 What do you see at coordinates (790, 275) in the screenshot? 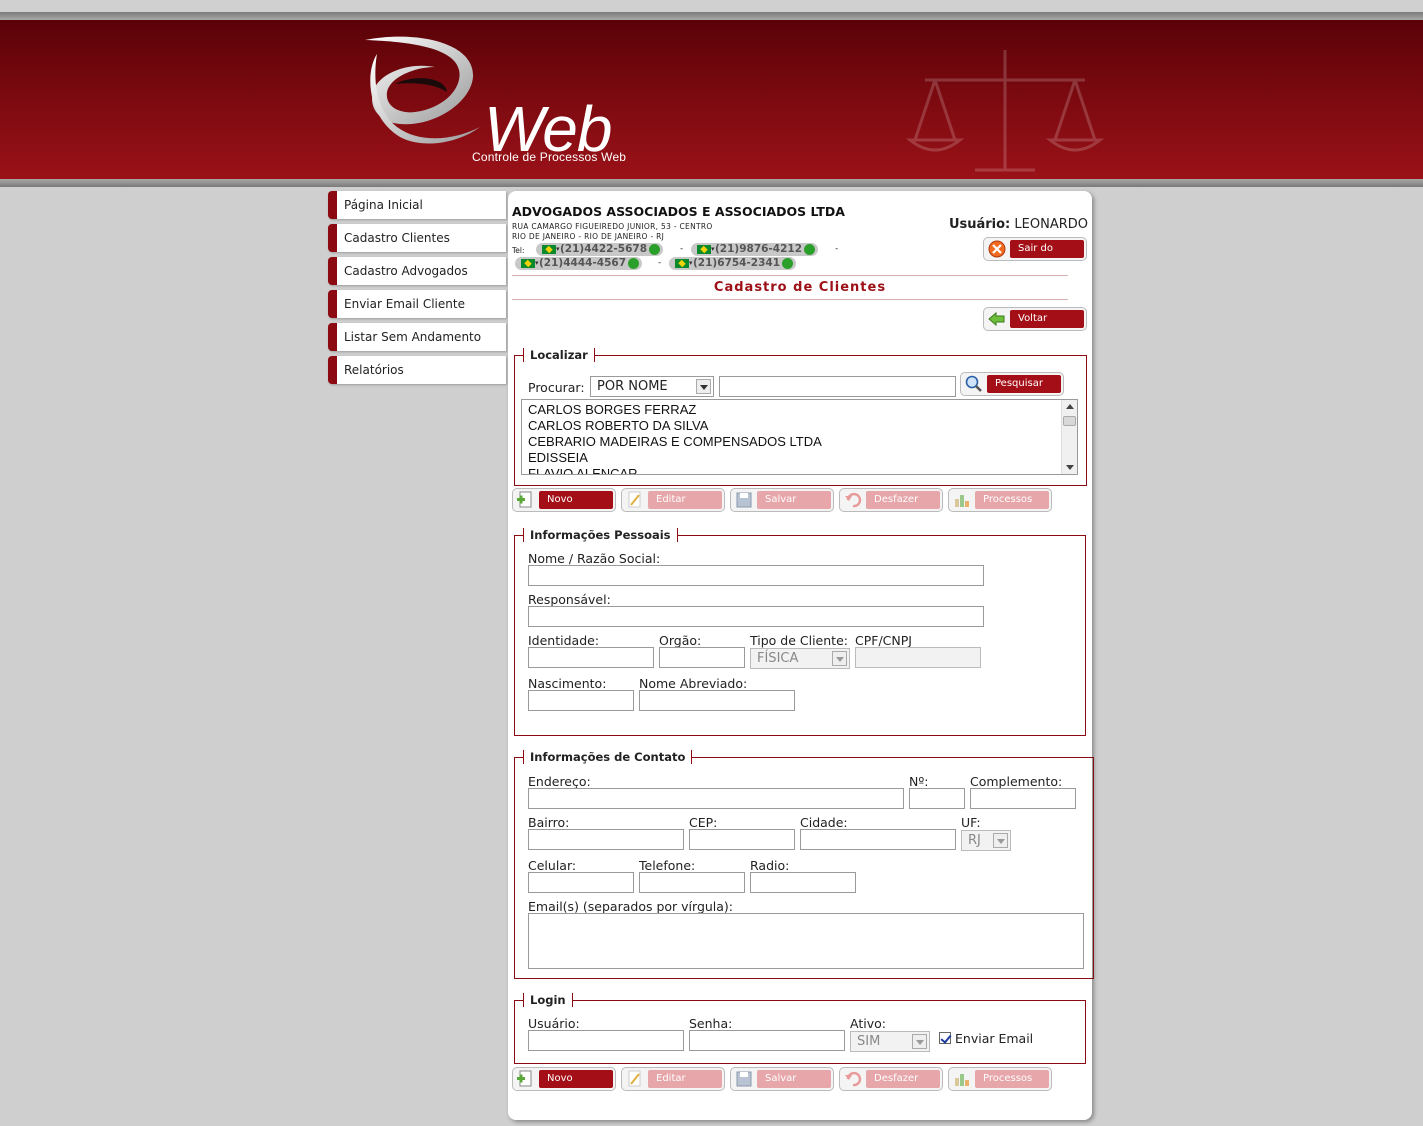
I see `divider` at bounding box center [790, 275].